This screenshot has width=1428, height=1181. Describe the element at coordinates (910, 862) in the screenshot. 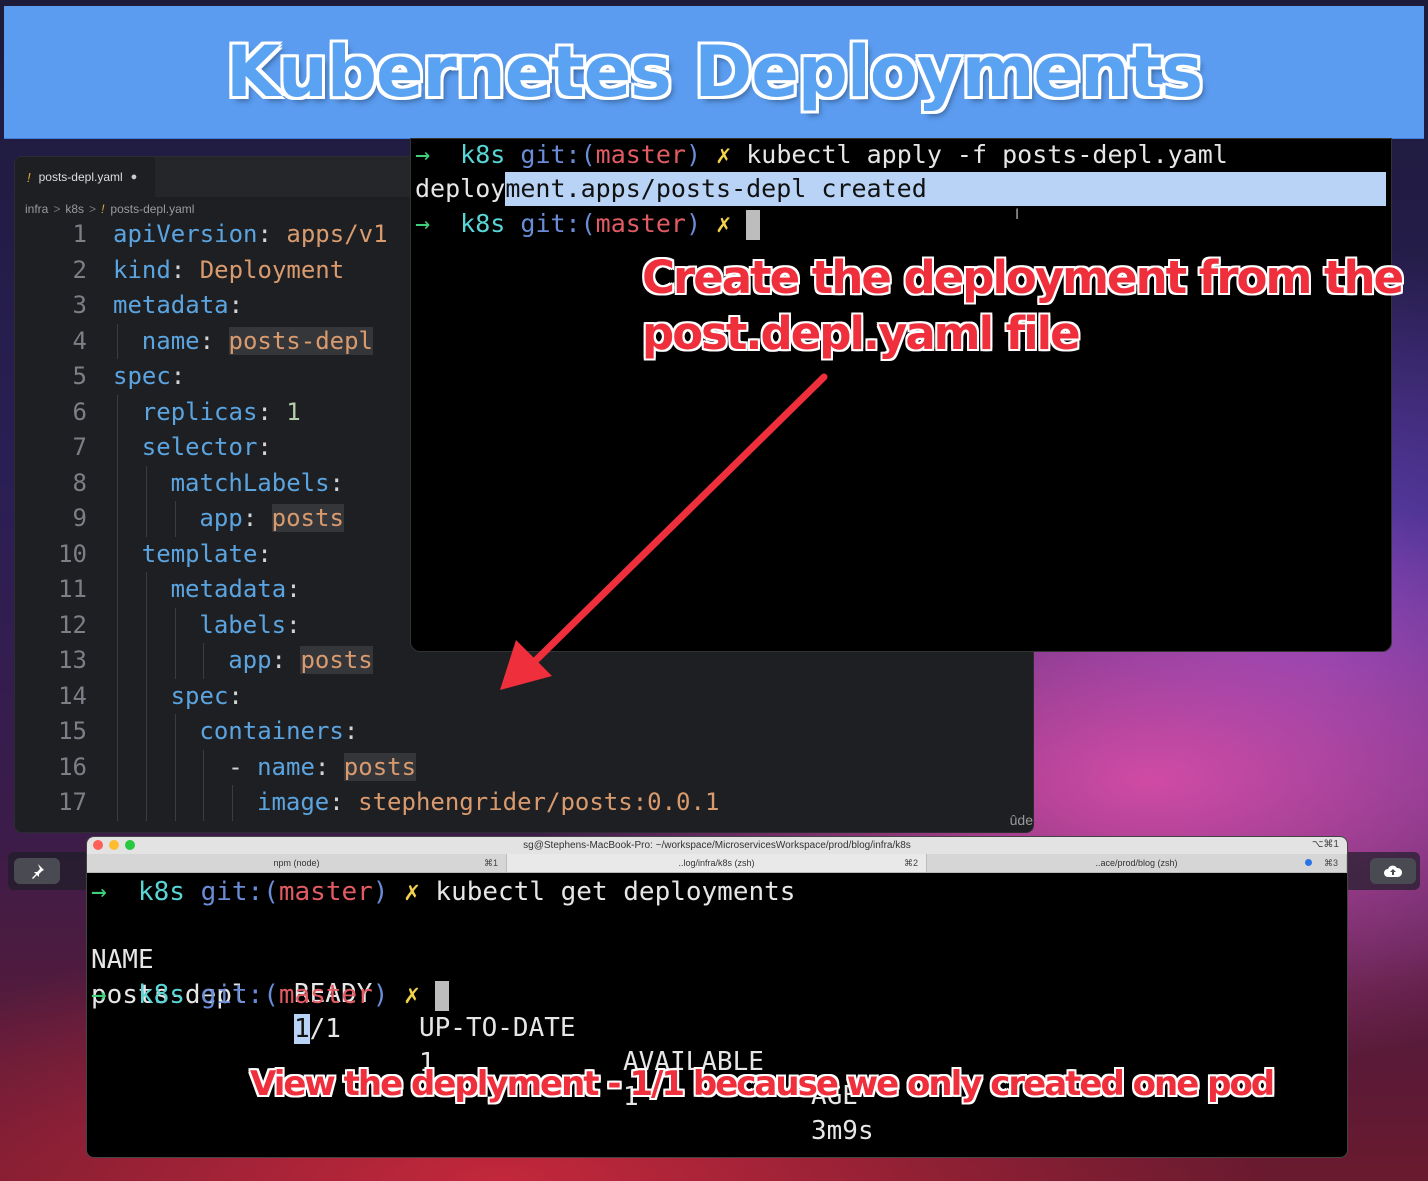

I see `tab-shortcut: ⌘2` at that location.